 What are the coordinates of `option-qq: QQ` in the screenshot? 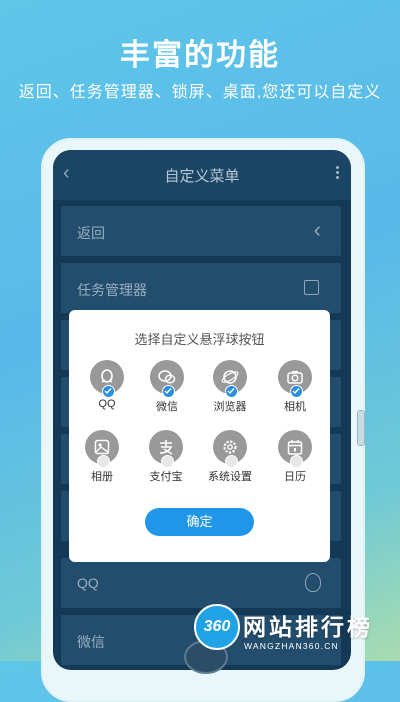 It's located at (107, 385).